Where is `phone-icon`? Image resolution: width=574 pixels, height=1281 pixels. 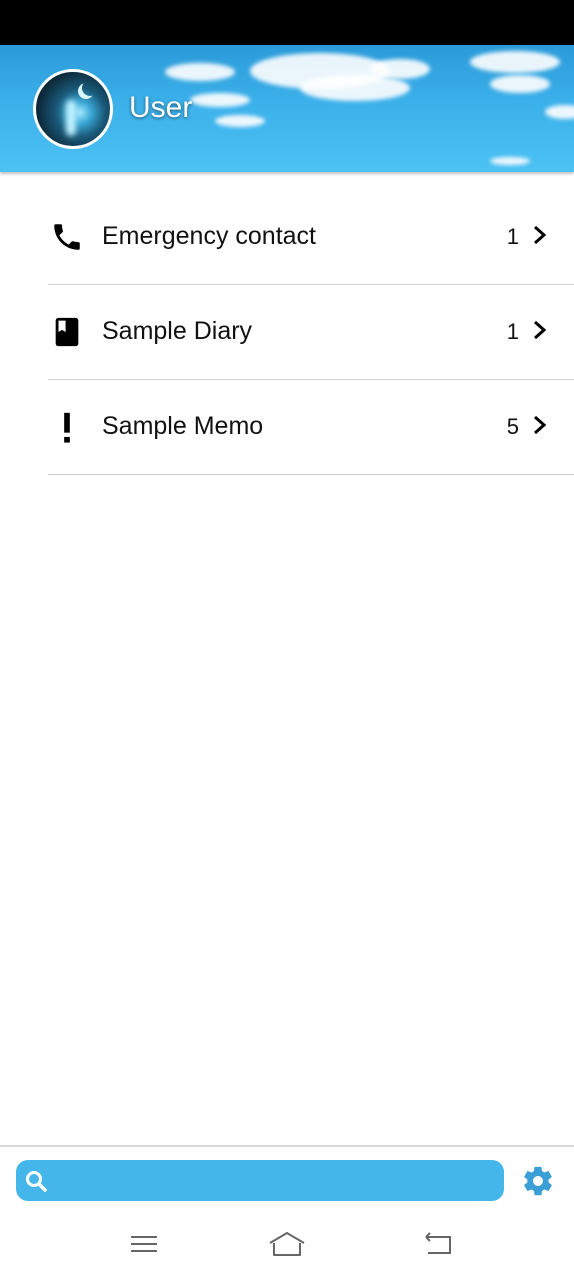
phone-icon is located at coordinates (67, 237).